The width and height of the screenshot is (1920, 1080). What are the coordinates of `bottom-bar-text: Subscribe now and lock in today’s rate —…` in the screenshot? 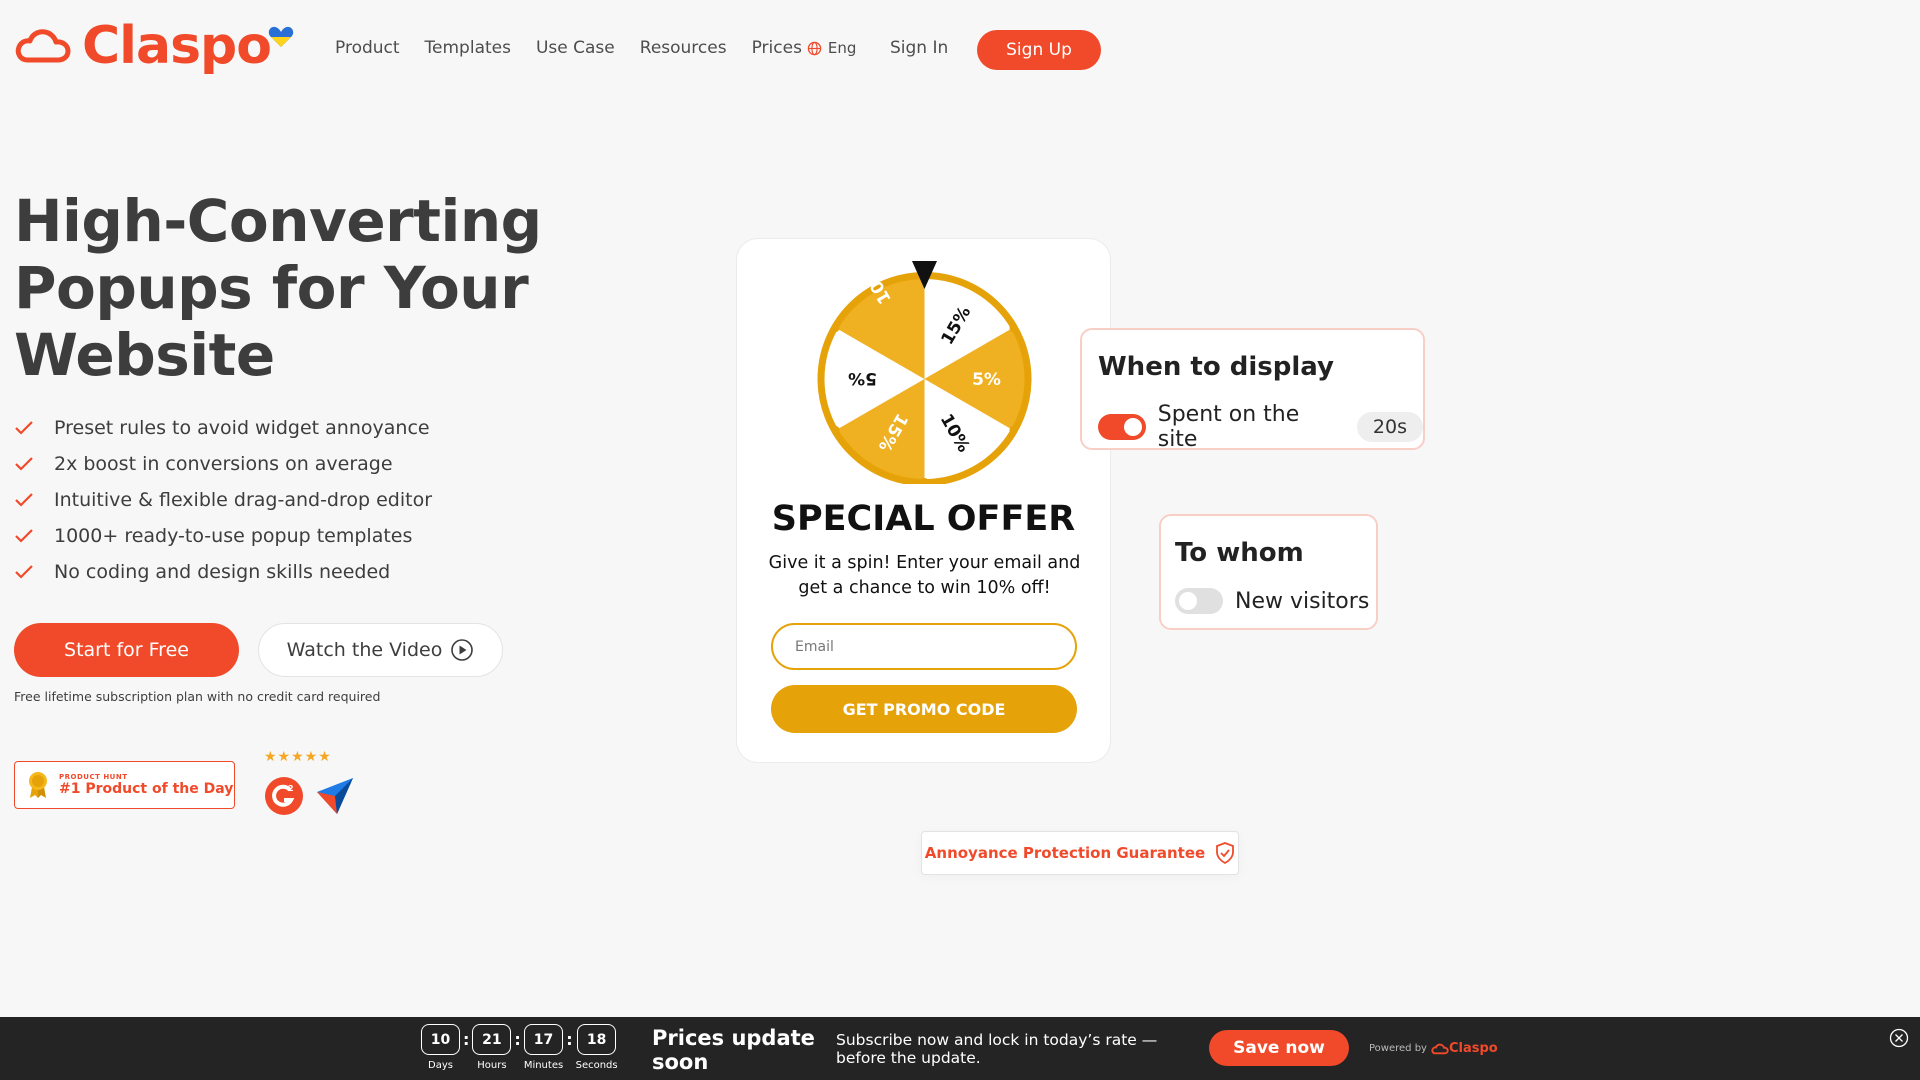 It's located at (997, 1049).